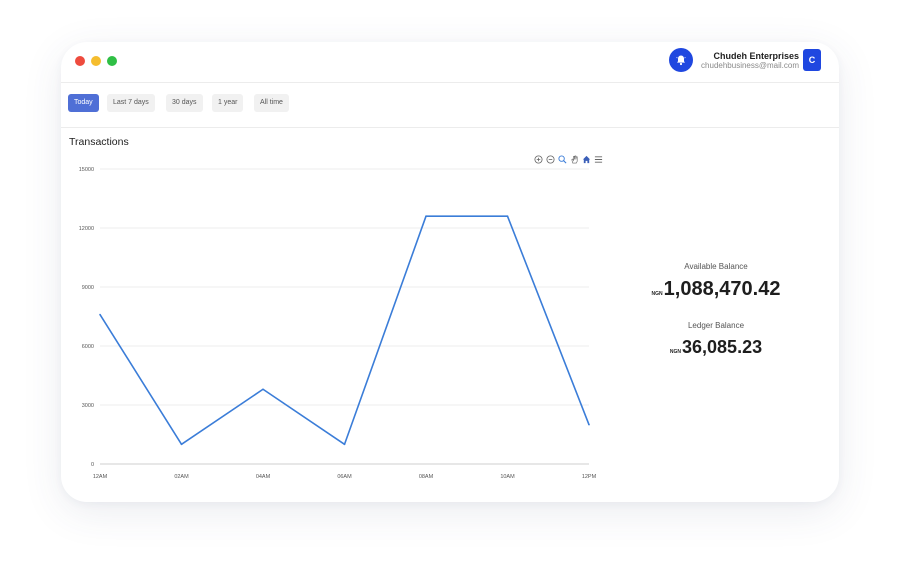  What do you see at coordinates (507, 477) in the screenshot?
I see `x-tick-label: 10AM` at bounding box center [507, 477].